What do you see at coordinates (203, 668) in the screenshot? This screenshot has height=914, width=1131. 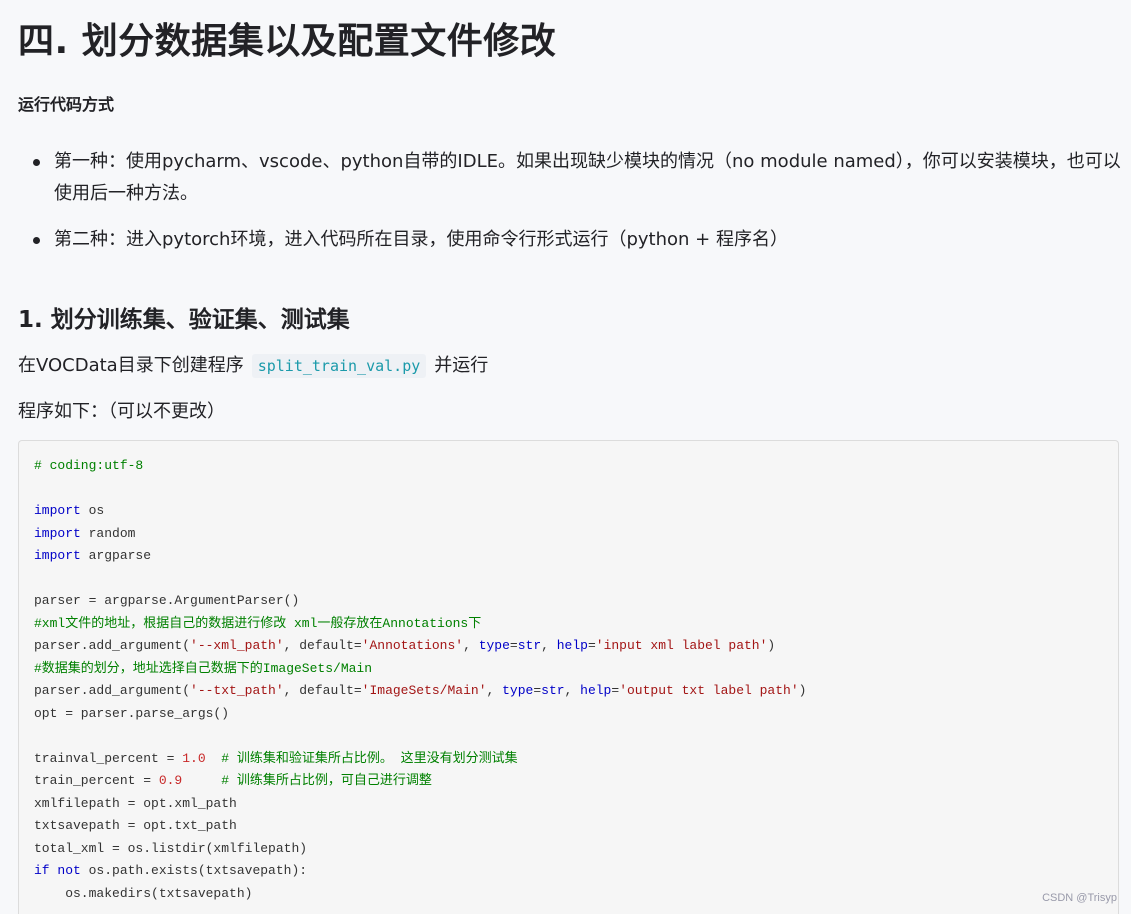 I see `code-comment: #数据集的划分，地址选择自己数据下的ImageSets/Main` at bounding box center [203, 668].